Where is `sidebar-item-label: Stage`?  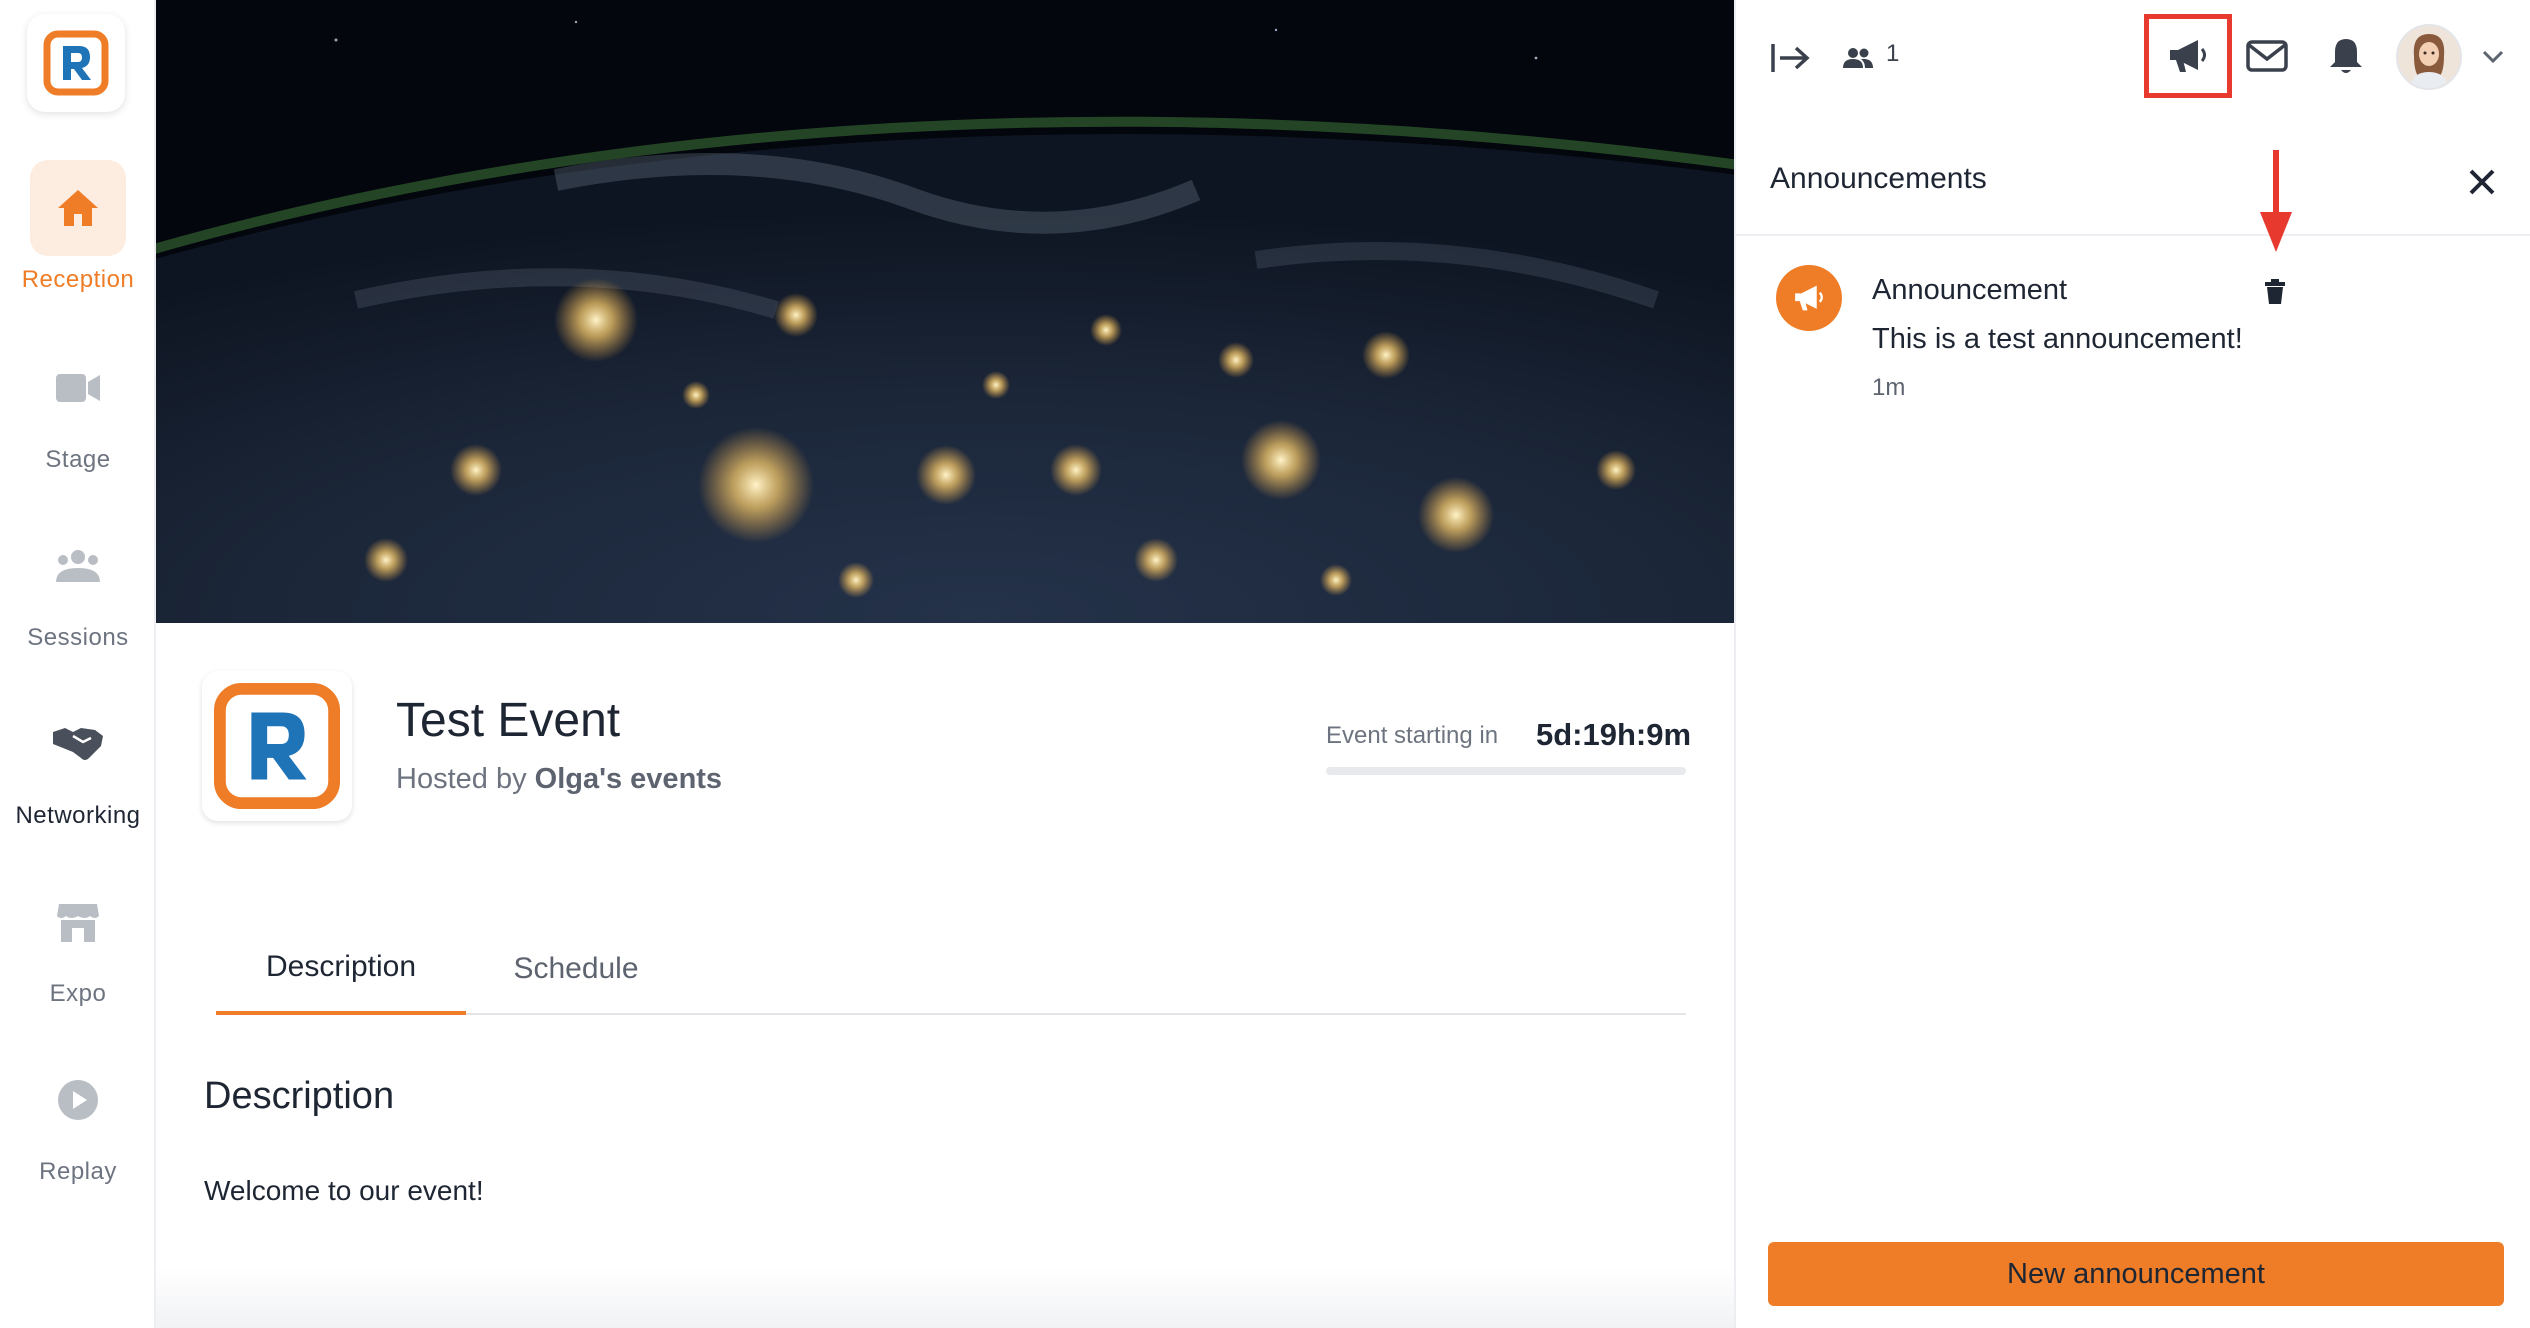
sidebar-item-label: Stage is located at coordinates (78, 459).